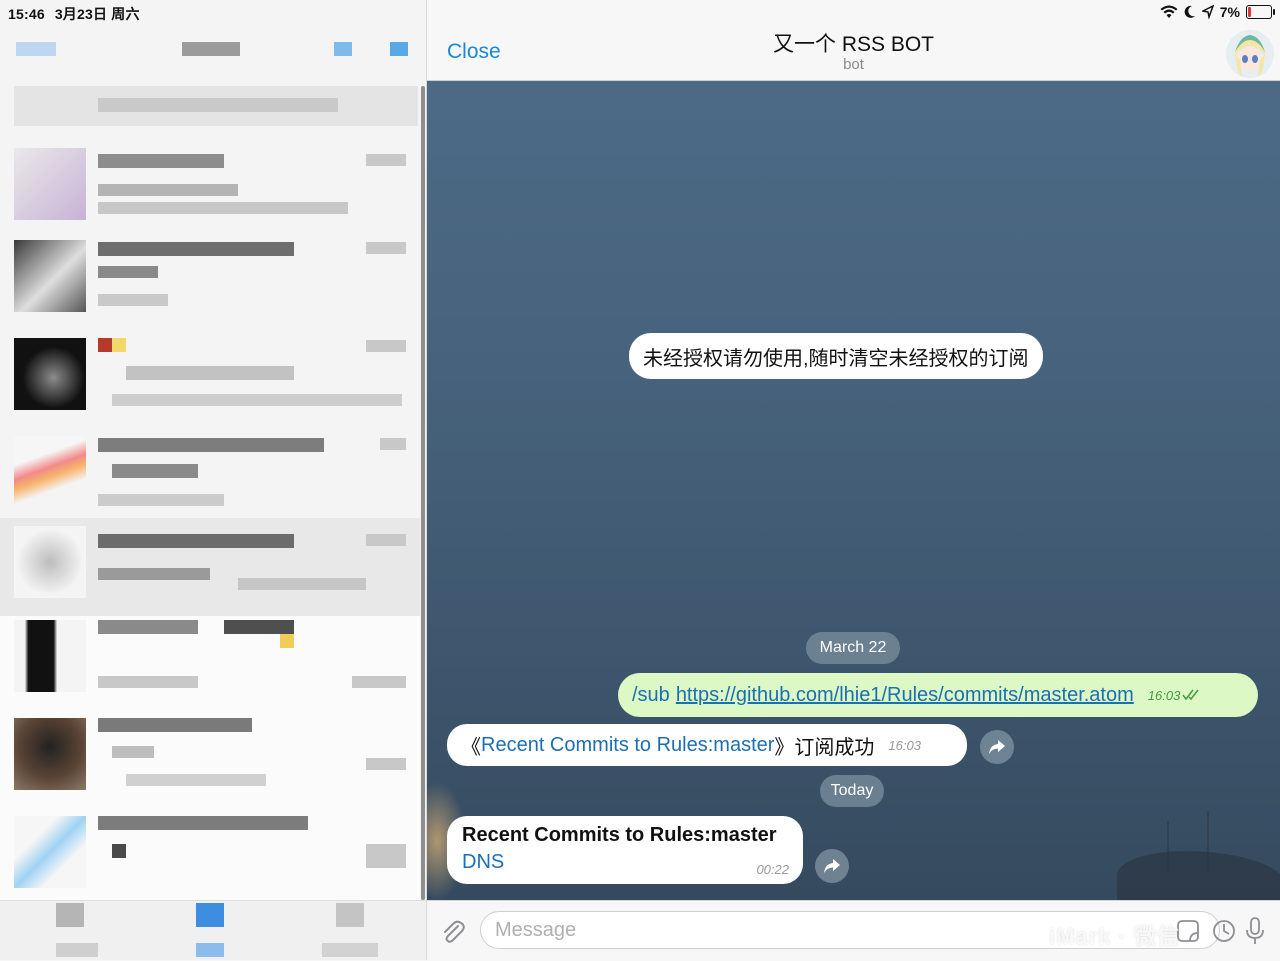  I want to click on tab-contacts, so click(70, 915).